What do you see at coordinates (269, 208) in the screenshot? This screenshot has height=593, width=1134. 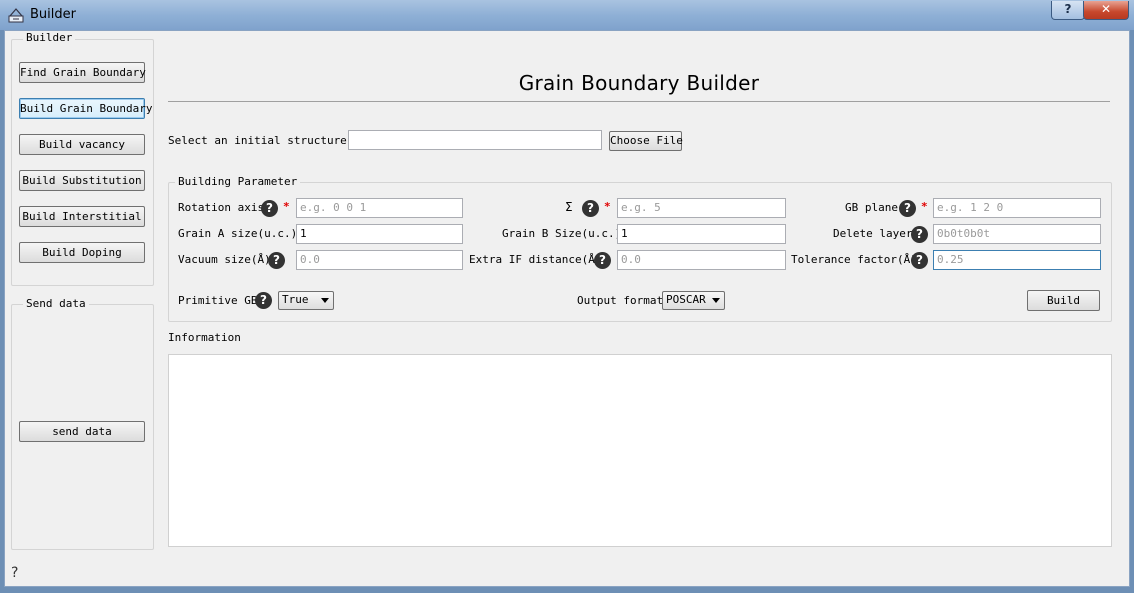 I see `rotation-axis-help-icon: ?` at bounding box center [269, 208].